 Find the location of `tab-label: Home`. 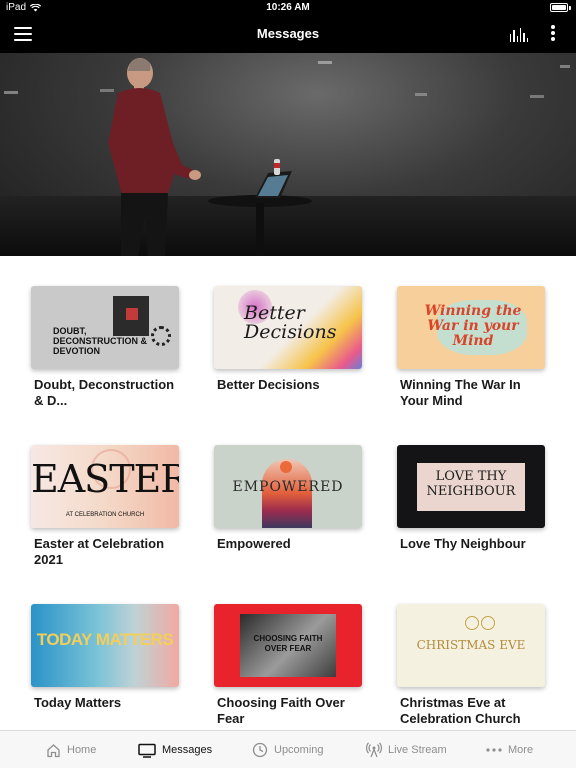

tab-label: Home is located at coordinates (82, 750).